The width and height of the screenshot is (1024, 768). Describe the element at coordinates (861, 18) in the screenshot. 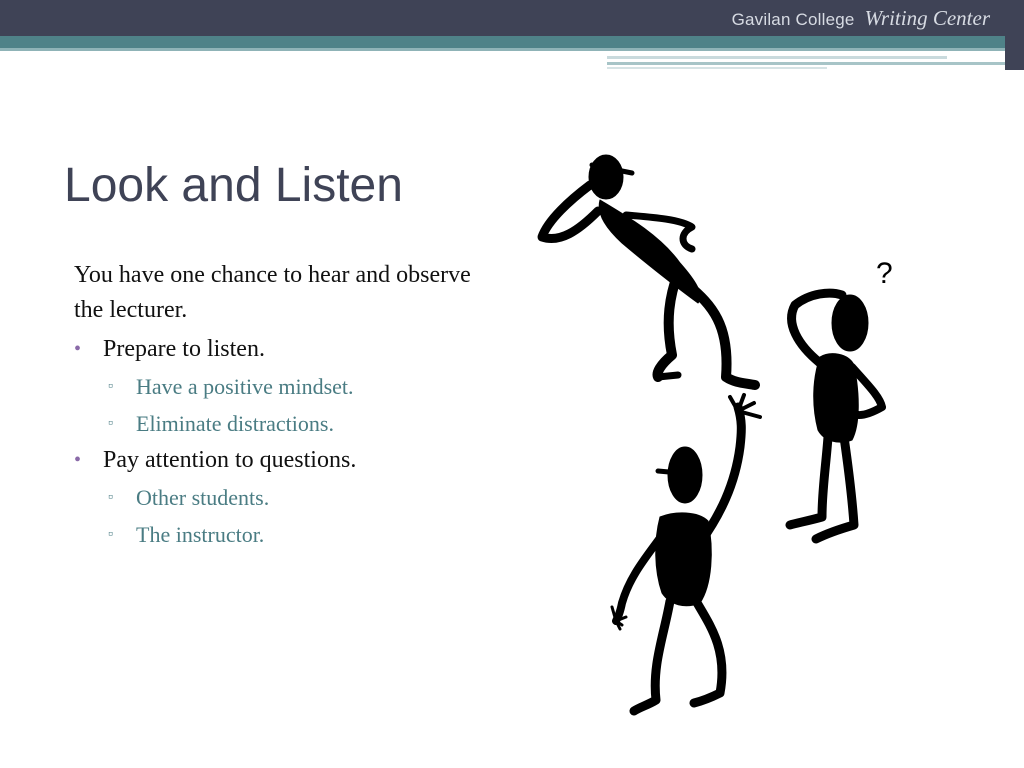

I see `brand-label: Gavilan College Writing Center` at that location.